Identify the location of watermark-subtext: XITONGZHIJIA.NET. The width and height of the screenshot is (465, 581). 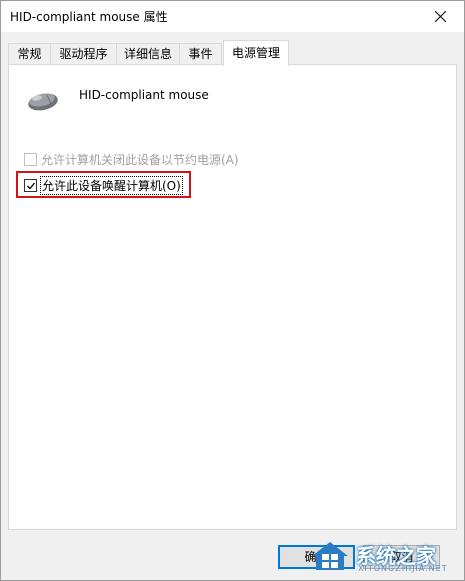
(403, 568).